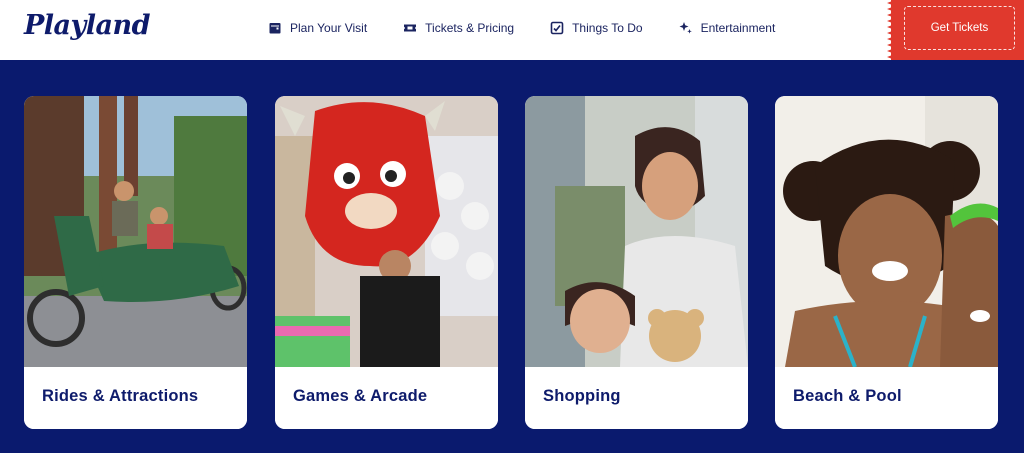 Image resolution: width=1024 pixels, height=453 pixels. Describe the element at coordinates (360, 396) in the screenshot. I see `card-title: Games & Arcade` at that location.